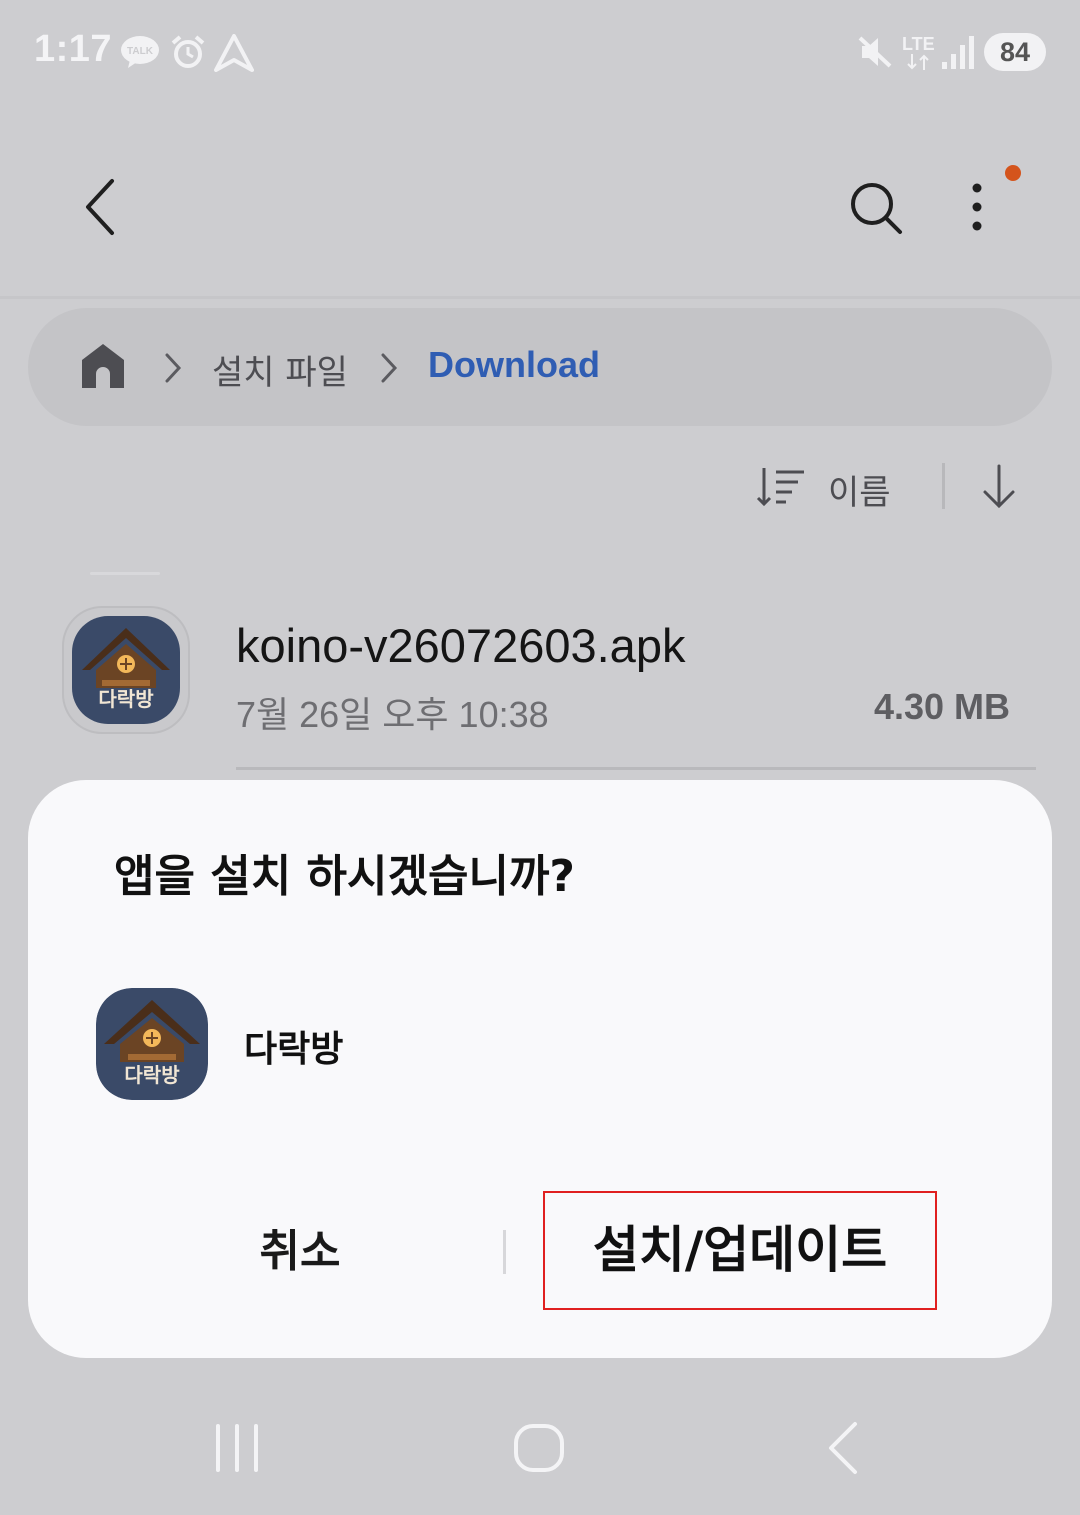 This screenshot has width=1080, height=1515. What do you see at coordinates (460, 645) in the screenshot?
I see `file-name: koino-v26072603.apk` at bounding box center [460, 645].